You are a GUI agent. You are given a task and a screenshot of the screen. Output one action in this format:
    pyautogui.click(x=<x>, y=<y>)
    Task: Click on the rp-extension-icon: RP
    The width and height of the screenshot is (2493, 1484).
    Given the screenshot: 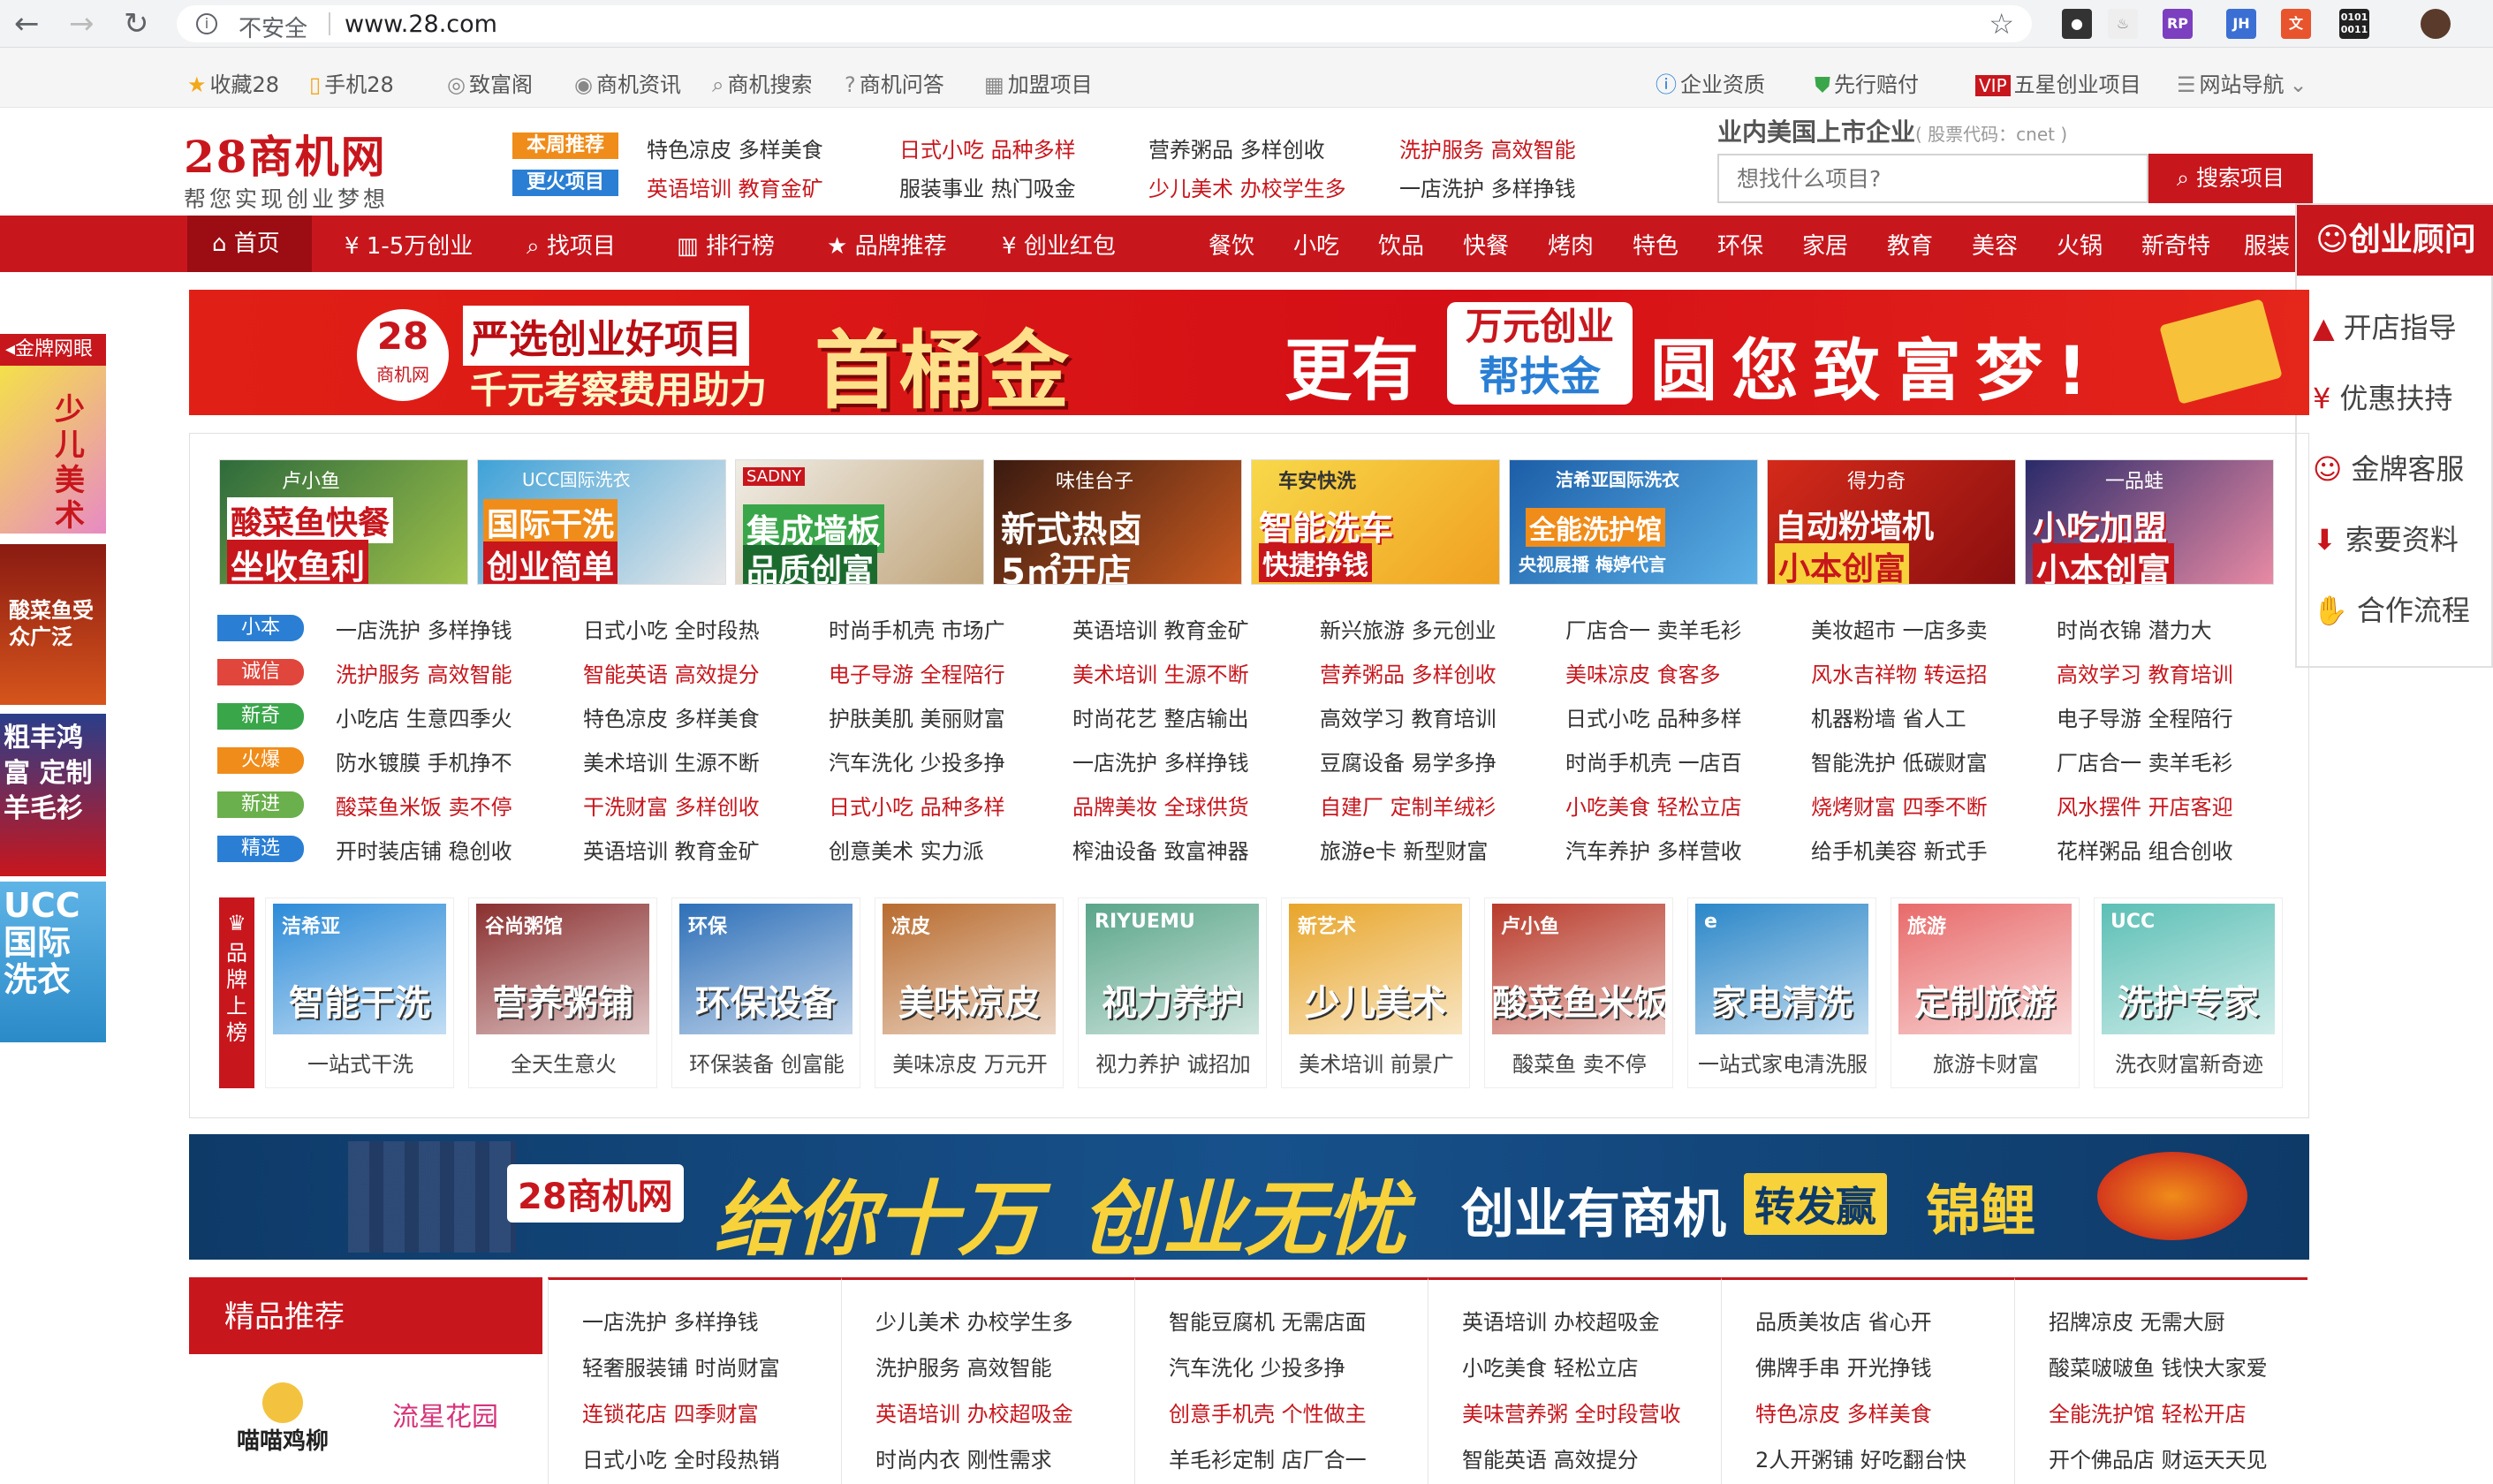 What is the action you would take?
    pyautogui.click(x=2178, y=24)
    